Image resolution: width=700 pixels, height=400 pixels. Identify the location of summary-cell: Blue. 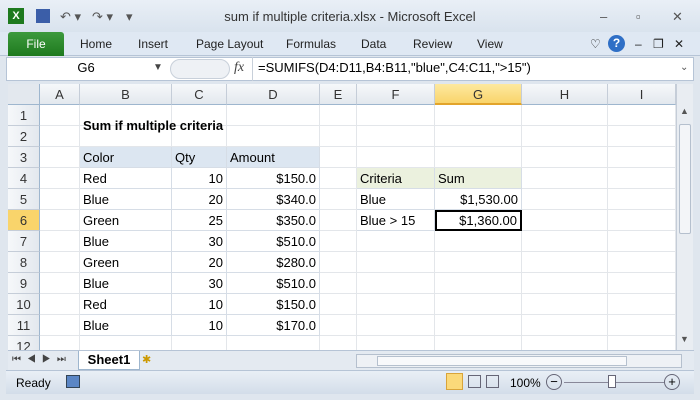
(396, 199).